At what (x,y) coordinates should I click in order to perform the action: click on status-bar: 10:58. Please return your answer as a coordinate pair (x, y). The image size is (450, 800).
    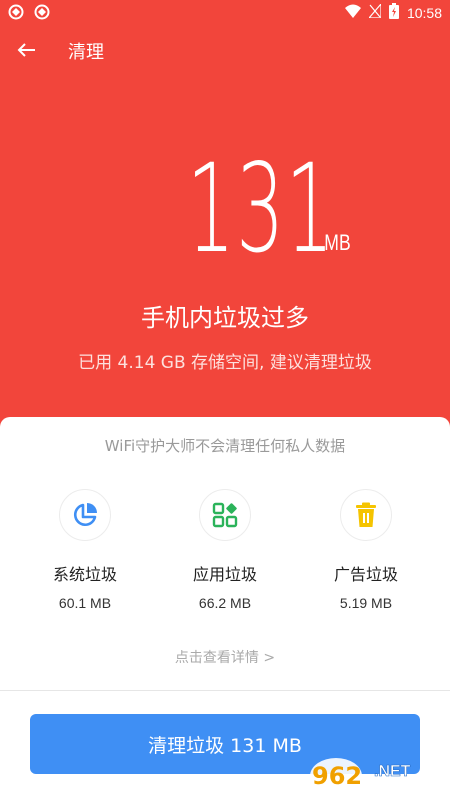
    Looking at the image, I should click on (225, 12).